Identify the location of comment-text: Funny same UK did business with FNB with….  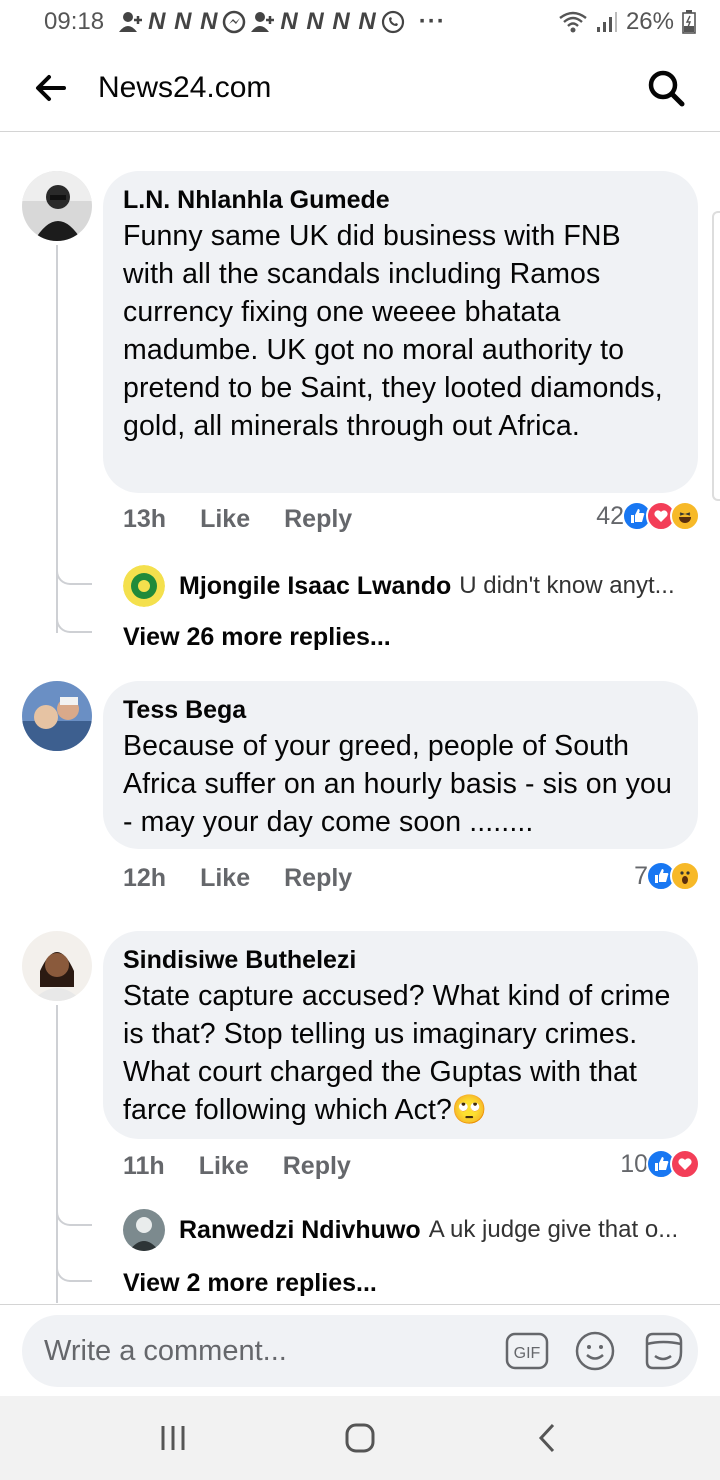
(393, 331).